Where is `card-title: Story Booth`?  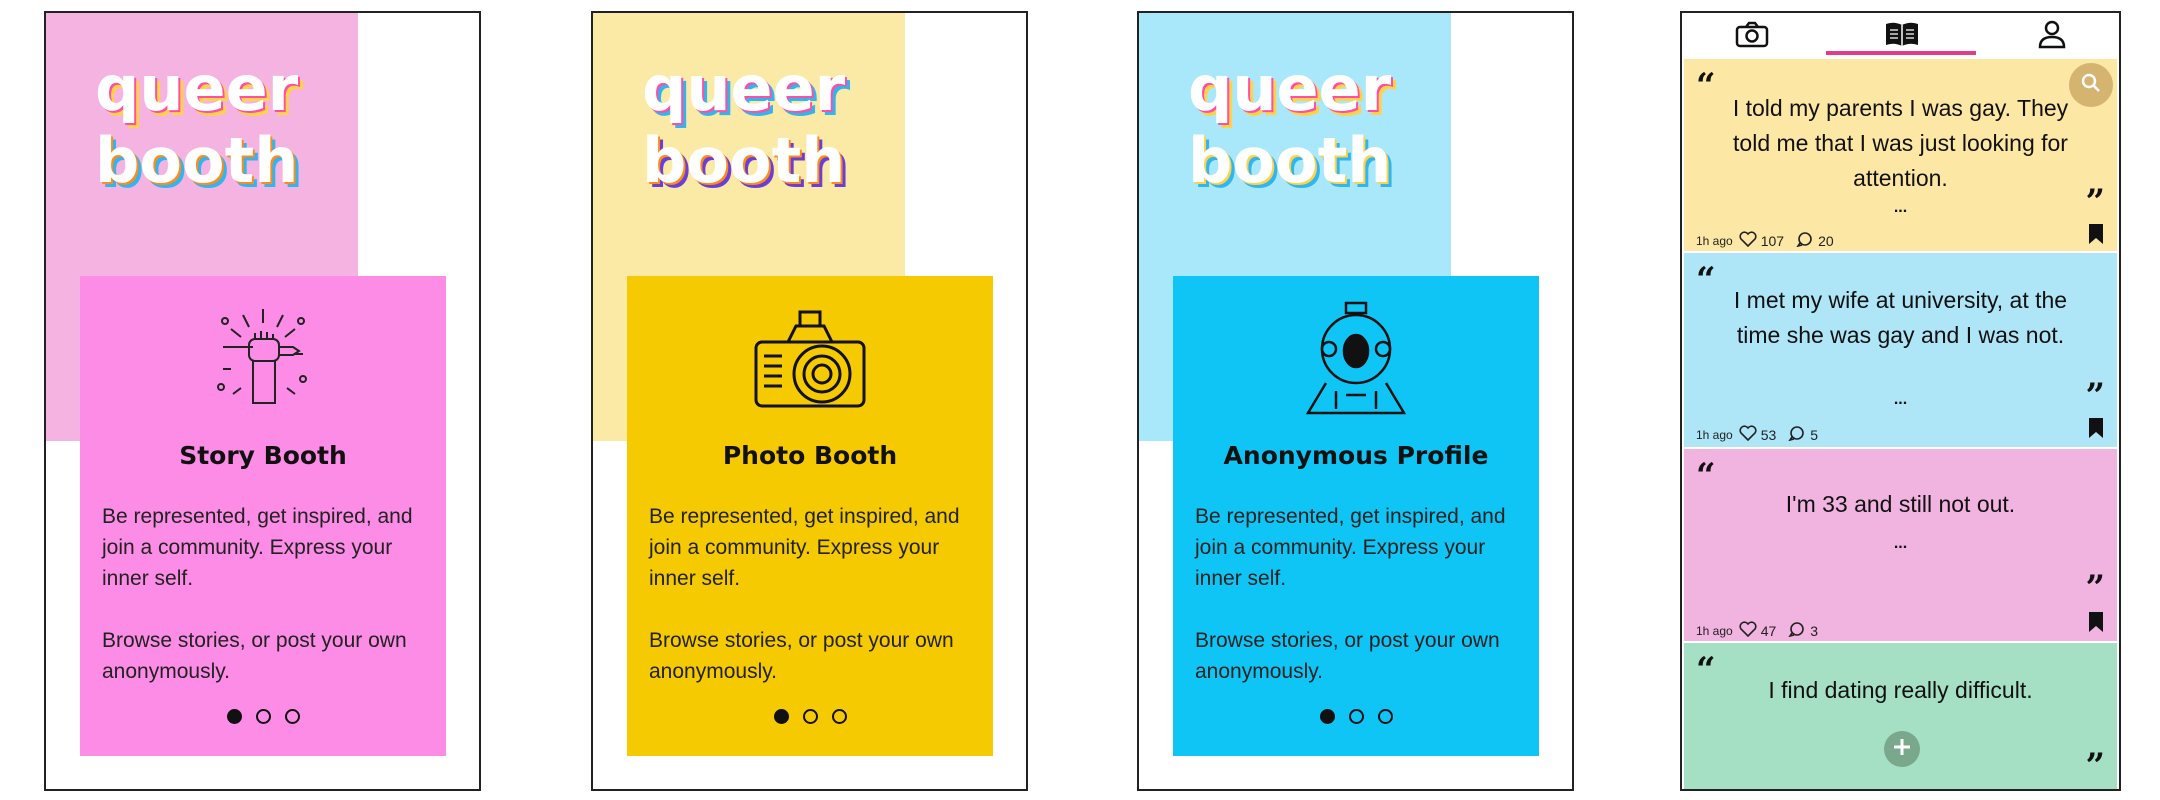
card-title: Story Booth is located at coordinates (263, 455).